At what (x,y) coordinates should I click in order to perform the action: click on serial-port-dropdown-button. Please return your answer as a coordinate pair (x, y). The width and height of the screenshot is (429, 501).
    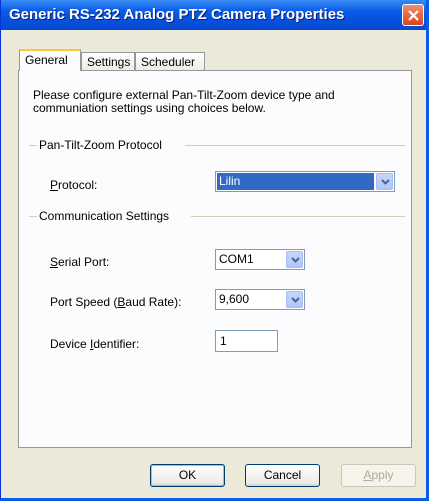
    Looking at the image, I should click on (294, 259).